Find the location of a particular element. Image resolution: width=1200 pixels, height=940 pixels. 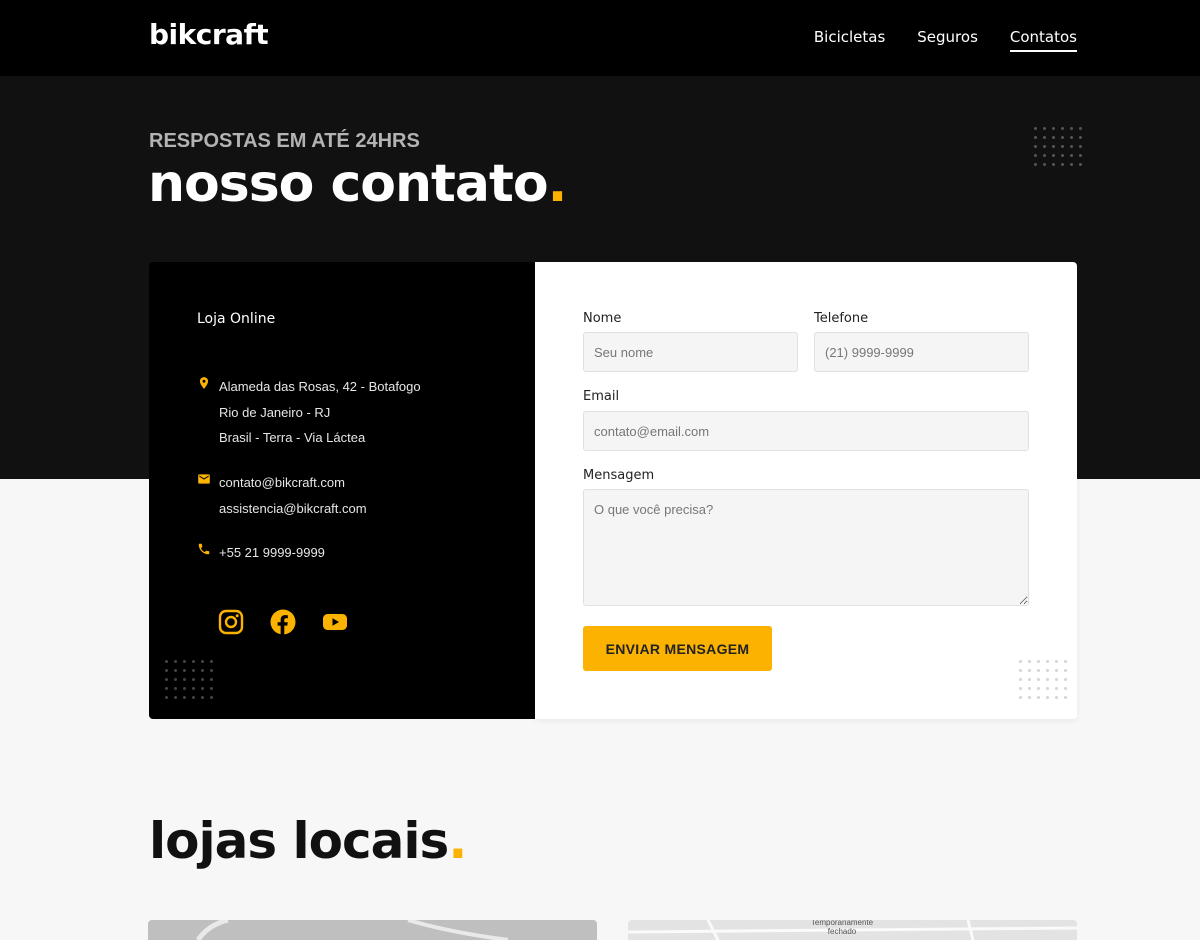

section-title-stores: lojas locais. is located at coordinates (308, 841).